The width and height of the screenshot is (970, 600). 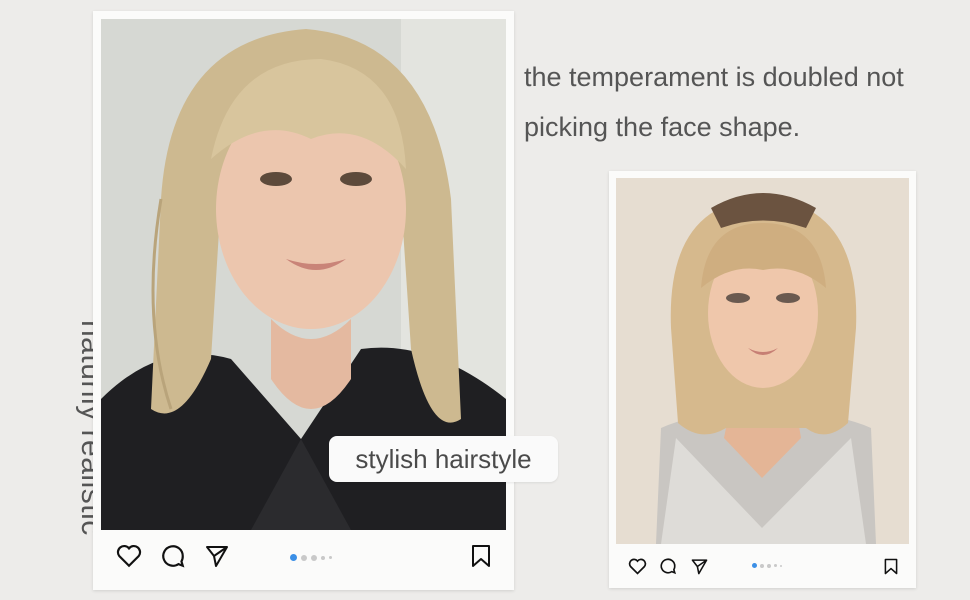 What do you see at coordinates (714, 77) in the screenshot?
I see `headline-line-1: the temperament is doubled not` at bounding box center [714, 77].